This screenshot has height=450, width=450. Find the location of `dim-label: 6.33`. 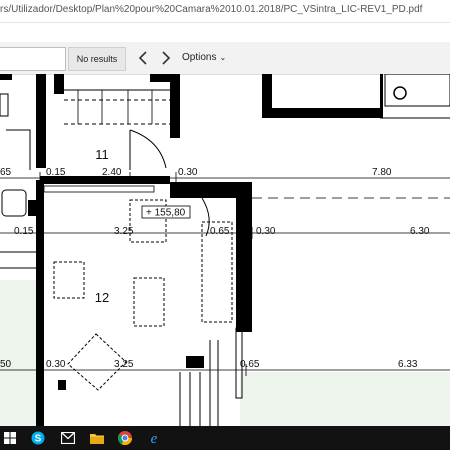

dim-label: 6.33 is located at coordinates (408, 364).